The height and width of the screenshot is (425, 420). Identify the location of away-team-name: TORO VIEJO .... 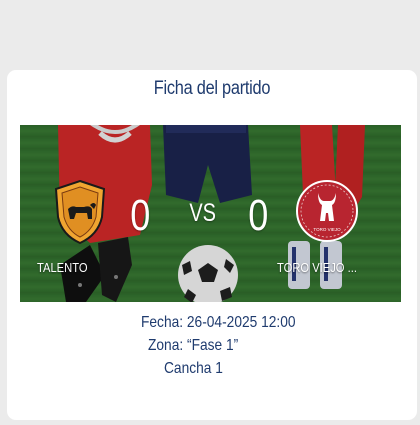
(317, 267).